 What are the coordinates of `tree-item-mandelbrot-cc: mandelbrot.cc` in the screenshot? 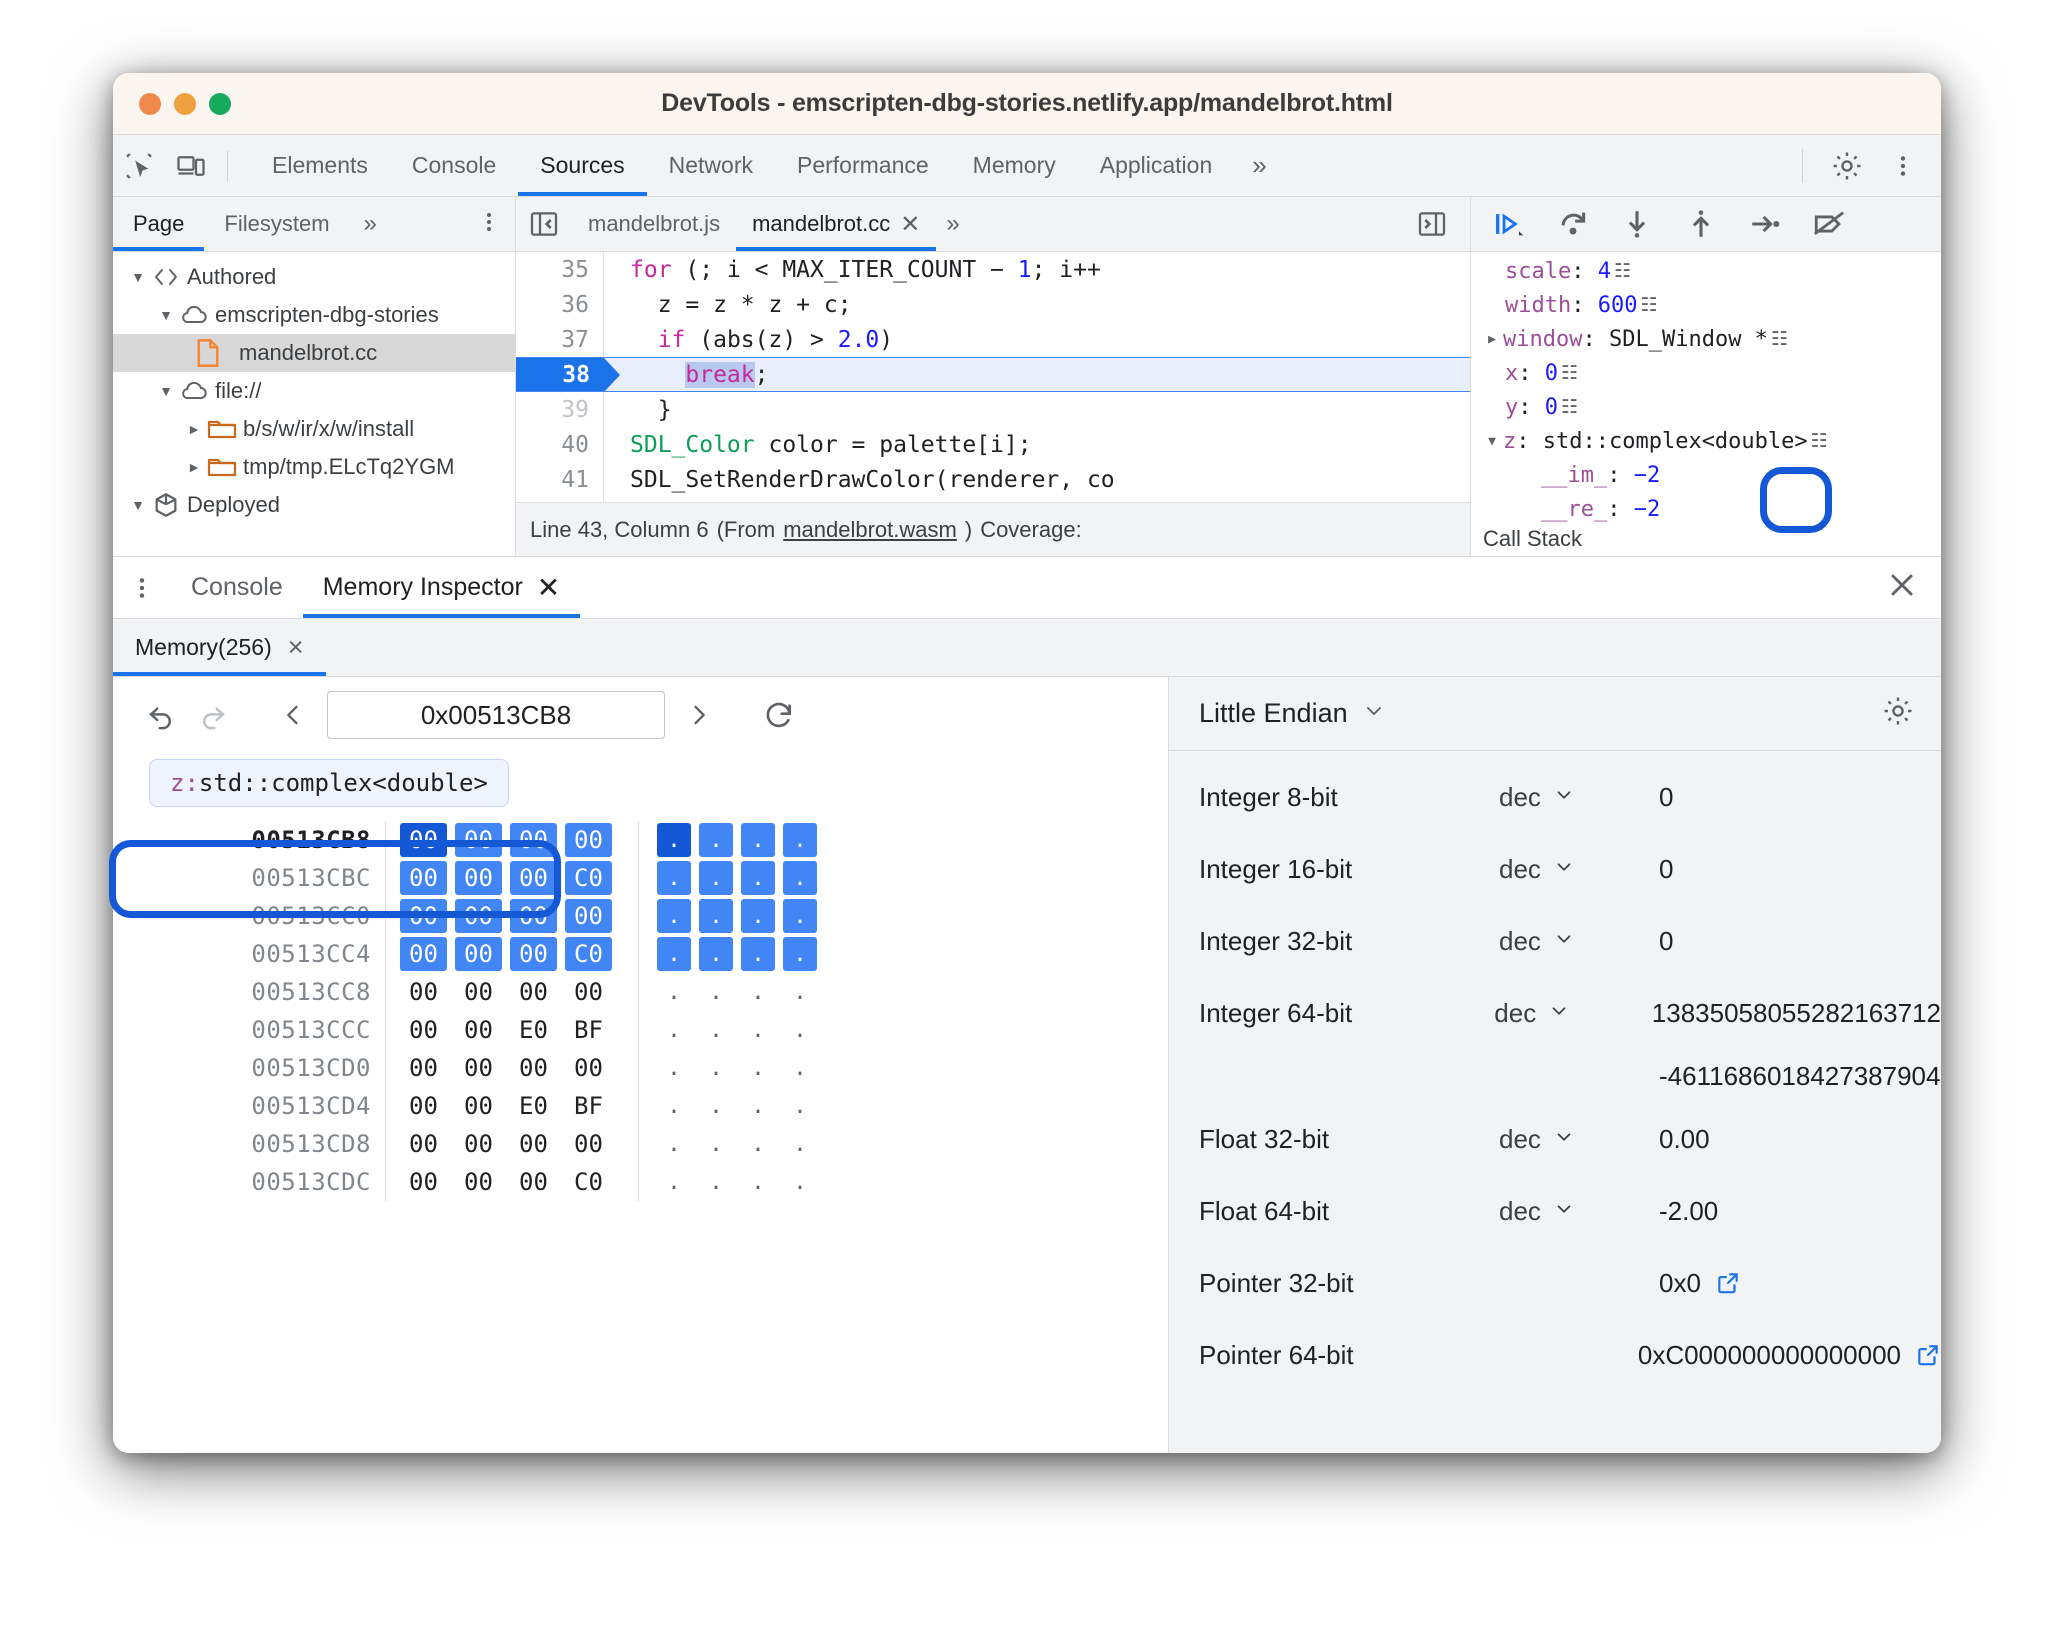 It's located at (314, 353).